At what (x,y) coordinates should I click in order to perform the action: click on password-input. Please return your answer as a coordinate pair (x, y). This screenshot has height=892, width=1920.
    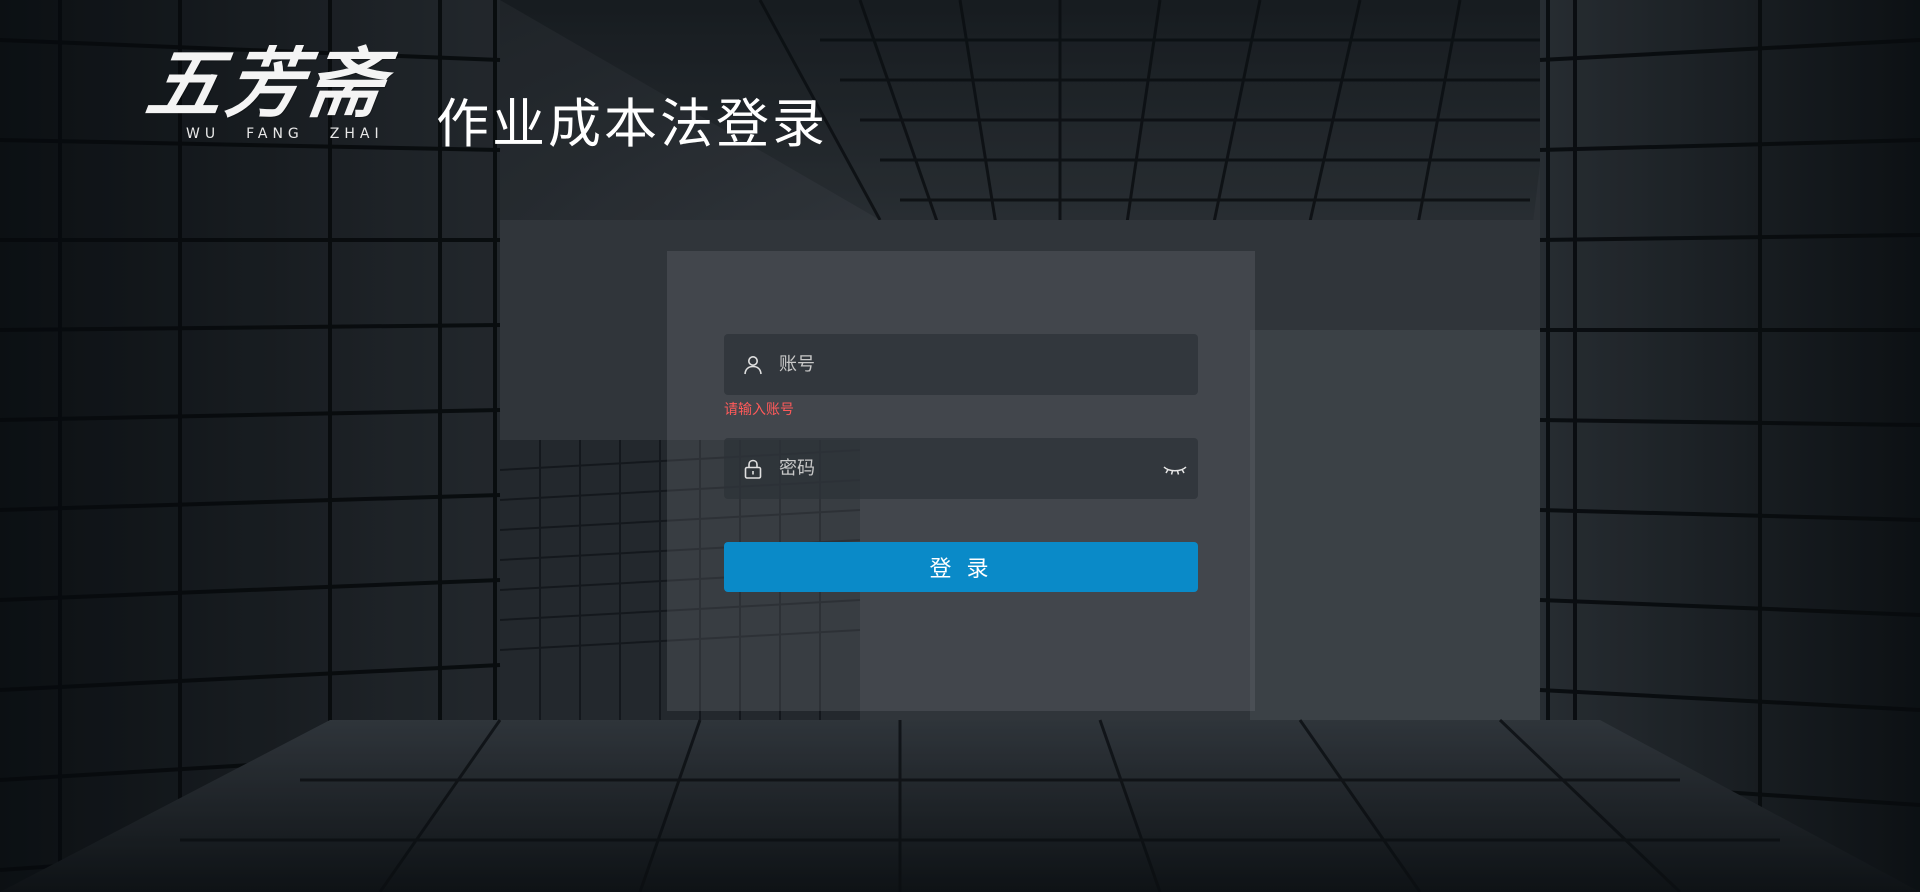
    Looking at the image, I should click on (969, 468).